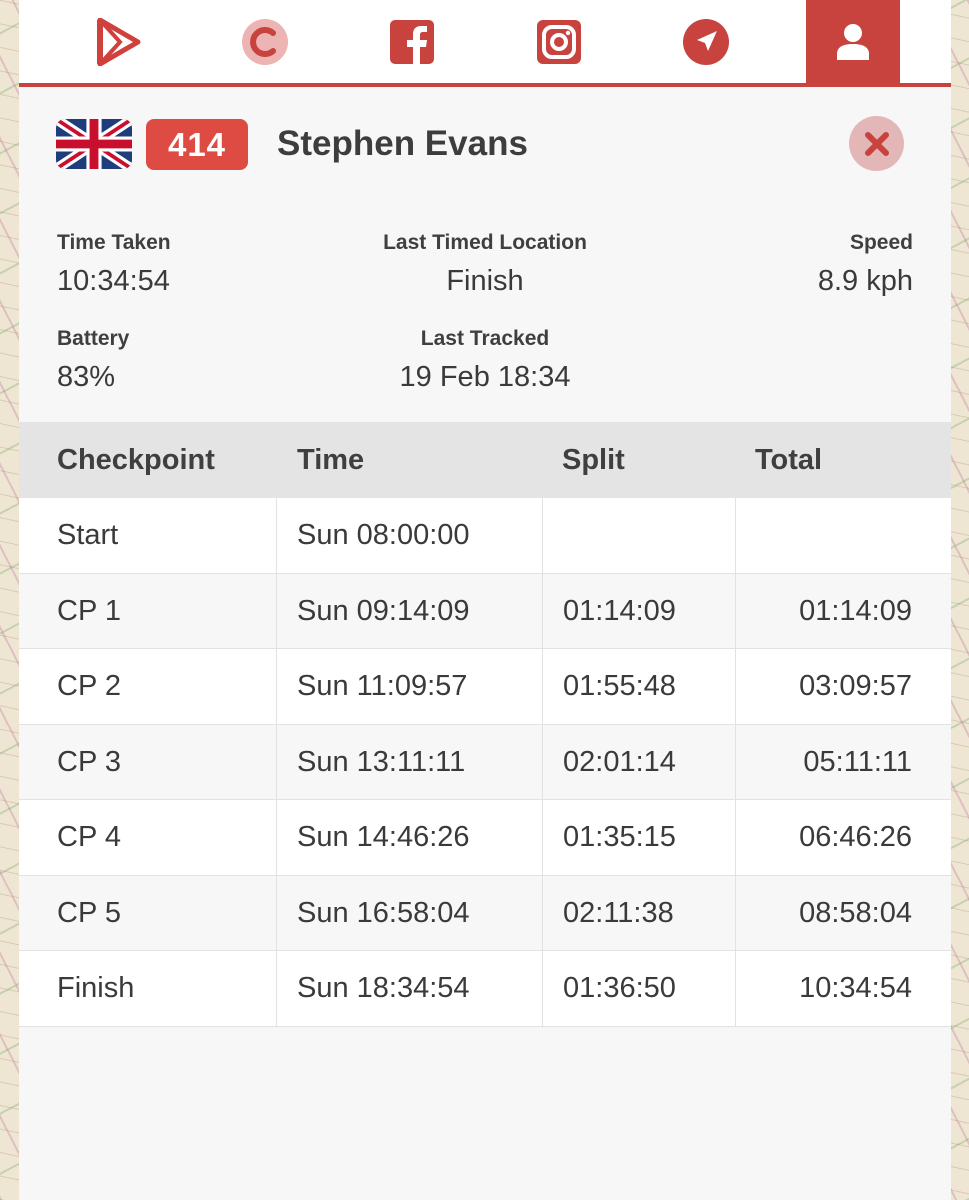  I want to click on nav-location, so click(706, 41).